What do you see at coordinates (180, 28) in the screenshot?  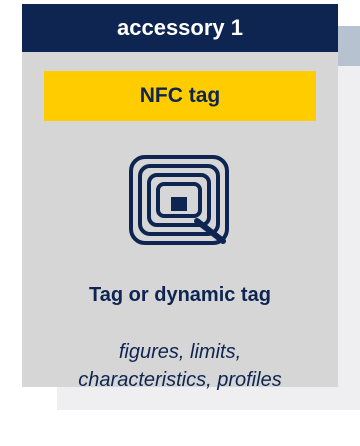 I see `accessory-header: accessory 1` at bounding box center [180, 28].